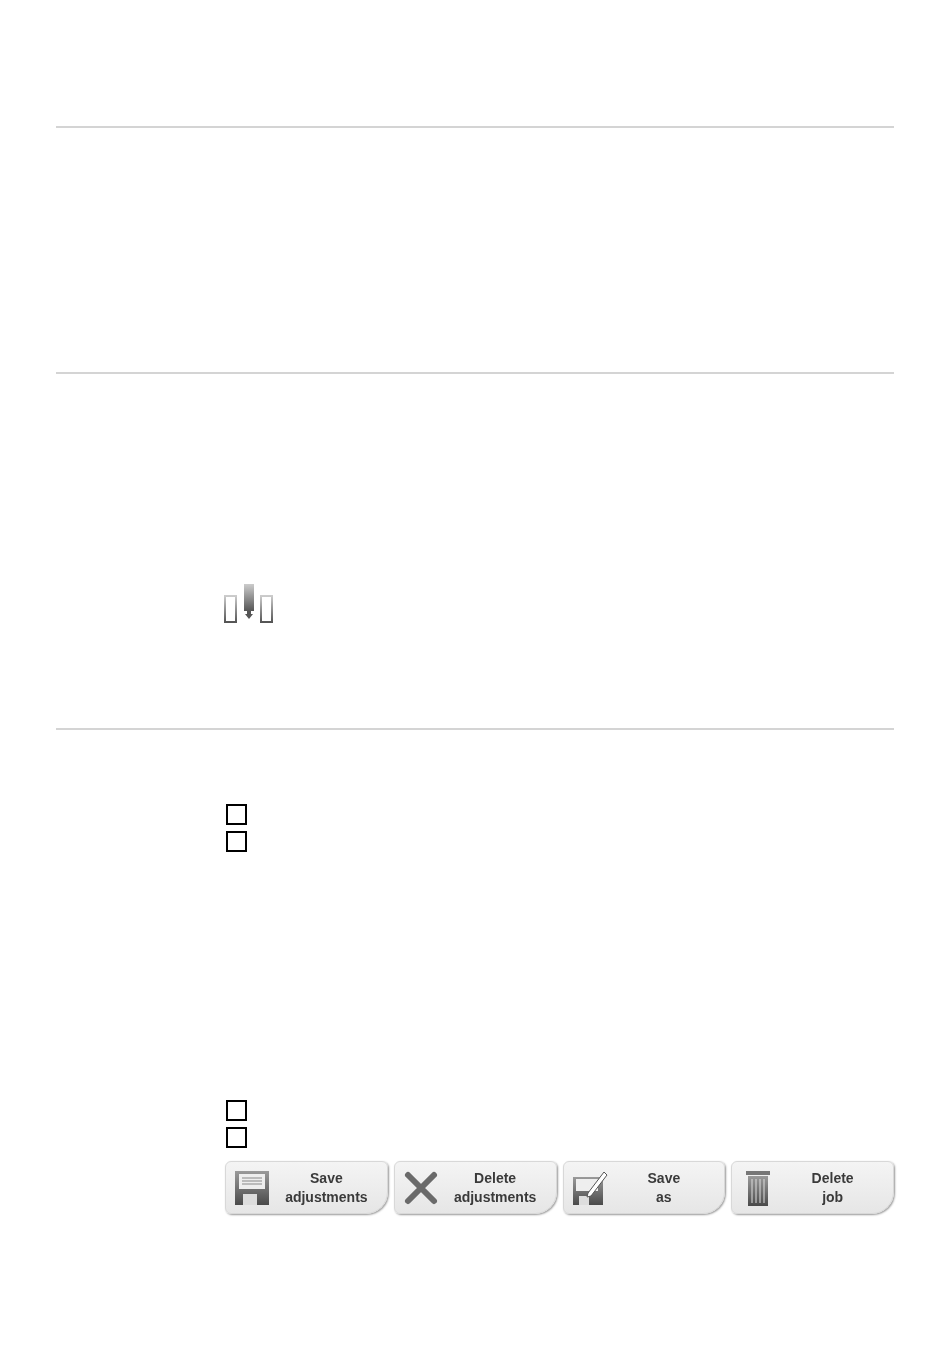 The image size is (950, 1369). I want to click on save-button: Save adjustments, so click(306, 1187).